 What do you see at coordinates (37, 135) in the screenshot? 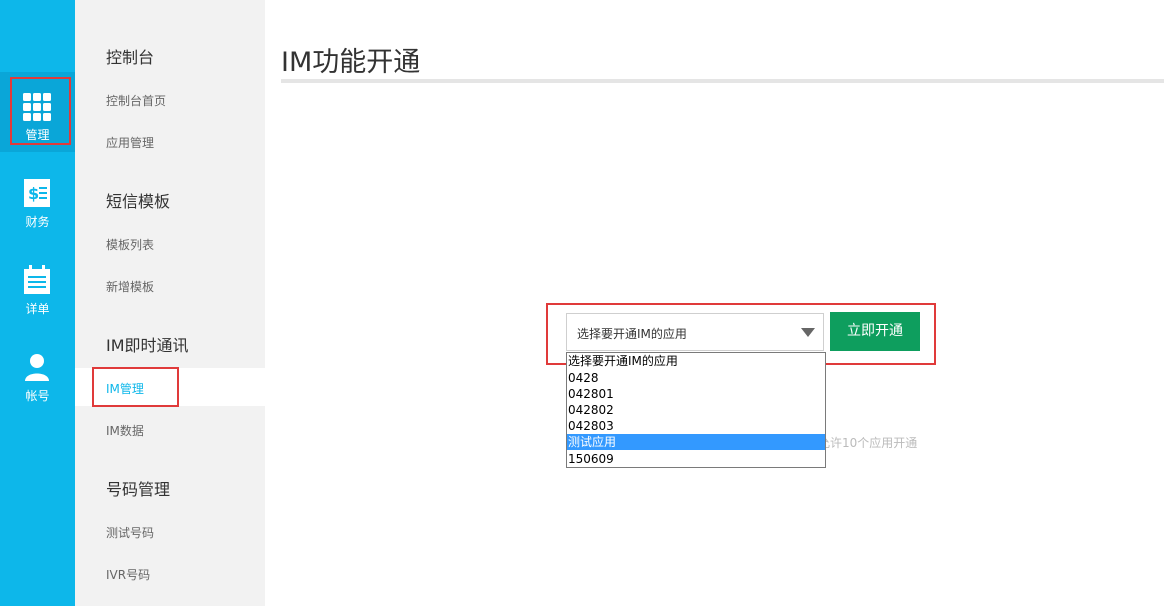
I see `rail-label-manage: 管理` at bounding box center [37, 135].